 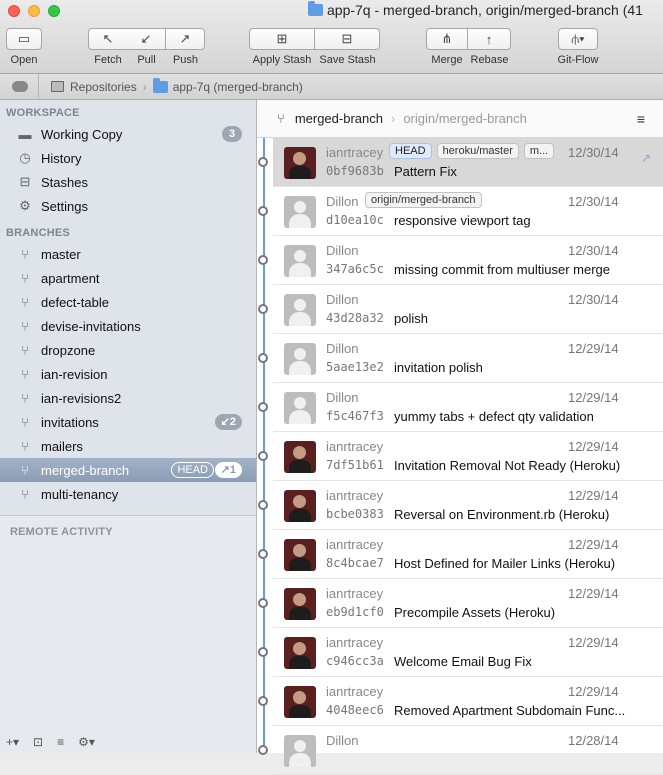 What do you see at coordinates (61, 158) in the screenshot?
I see `sidebar-item-label: History` at bounding box center [61, 158].